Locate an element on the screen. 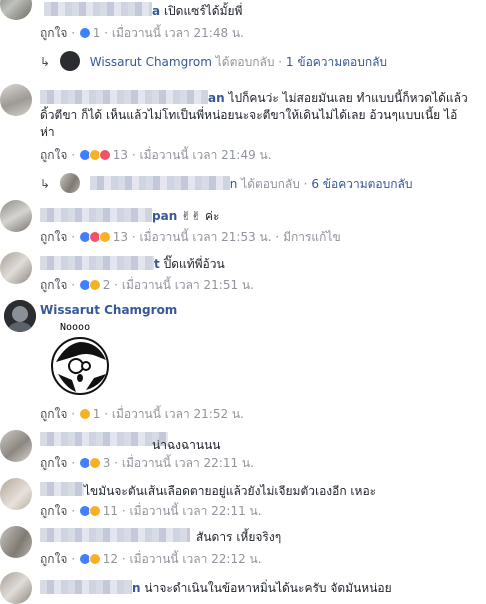 The width and height of the screenshot is (486, 604). profile-photo-icon is located at coordinates (20, 316).